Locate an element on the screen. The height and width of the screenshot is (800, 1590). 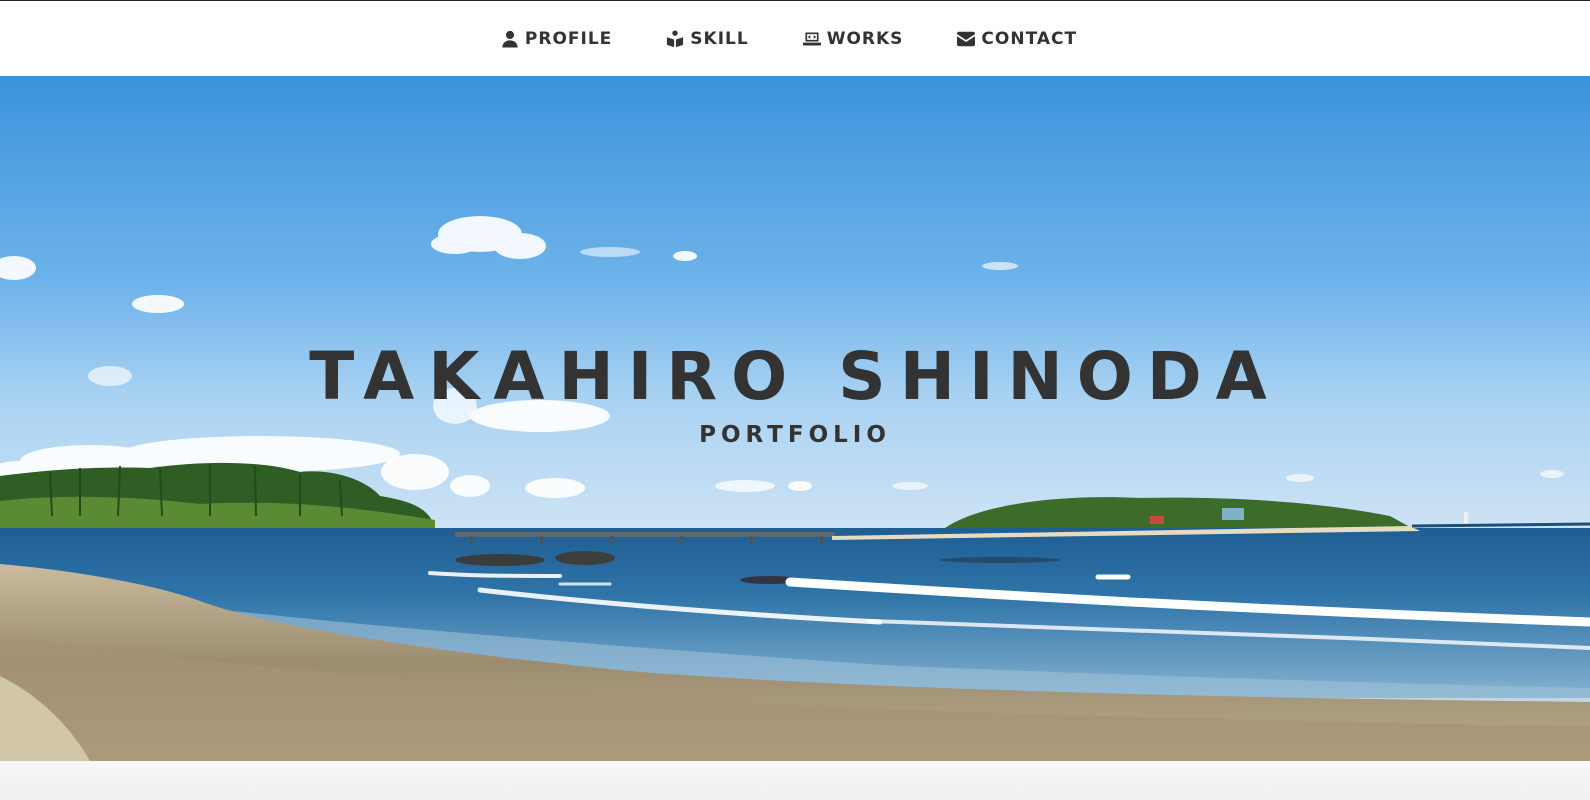
top-navbar: PROFILE SKILL WORKS CONTACT is located at coordinates (795, 38).